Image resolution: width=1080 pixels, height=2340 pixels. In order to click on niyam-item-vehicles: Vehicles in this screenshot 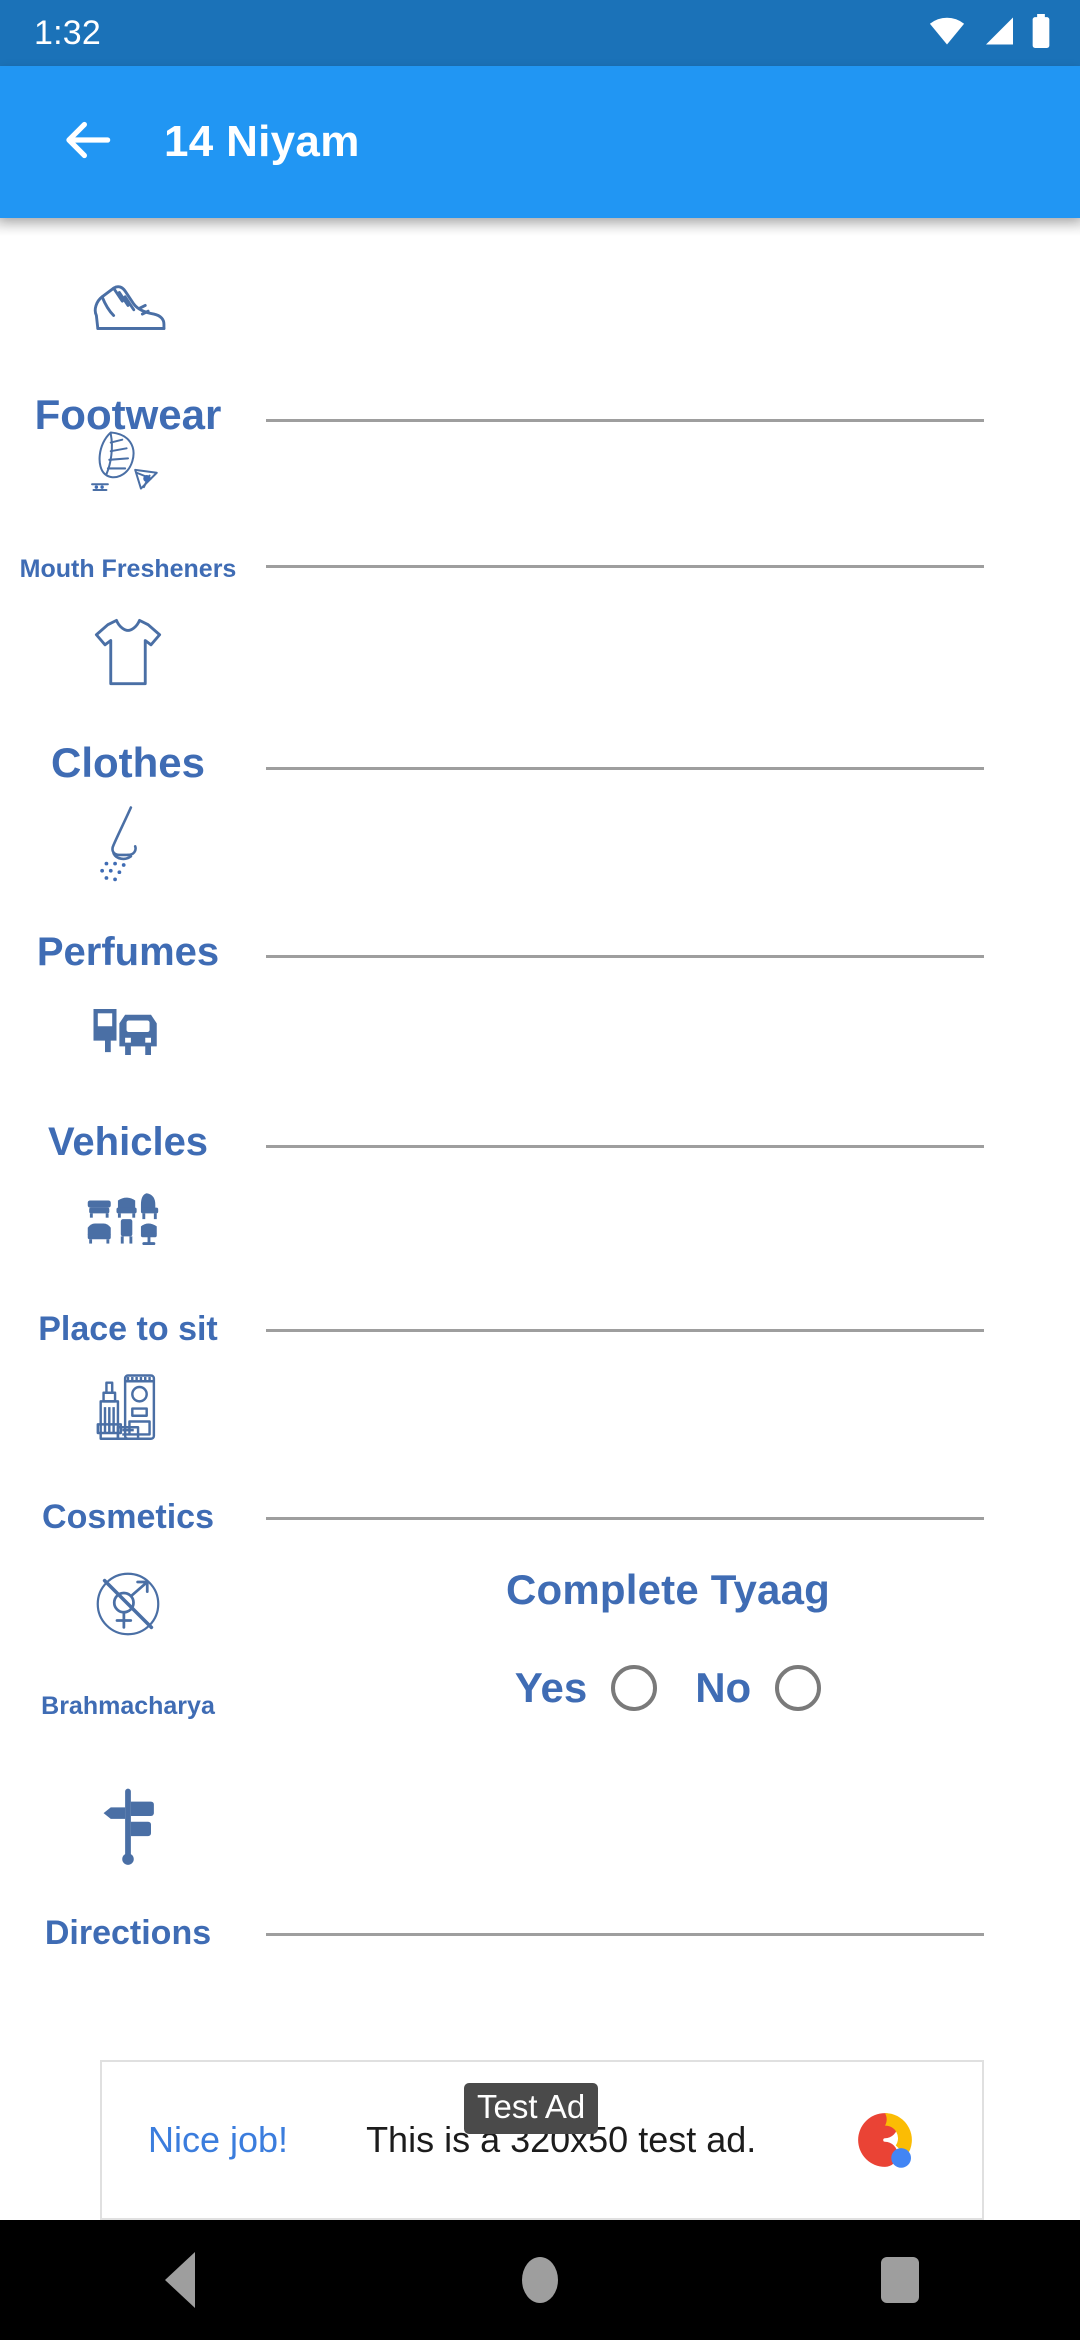, I will do `click(128, 1069)`.